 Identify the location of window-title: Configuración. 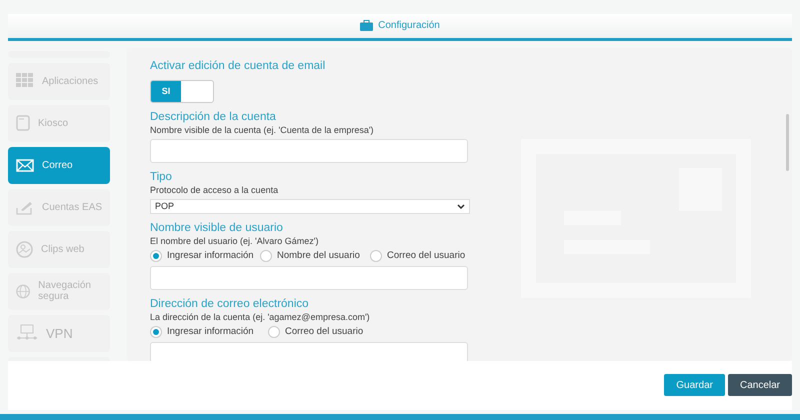
(409, 26).